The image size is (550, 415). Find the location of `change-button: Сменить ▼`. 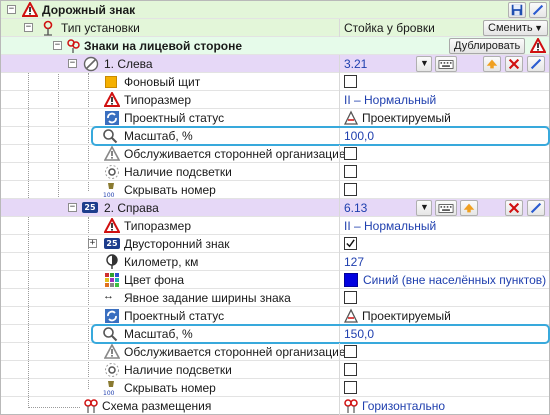

change-button: Сменить ▼ is located at coordinates (515, 28).